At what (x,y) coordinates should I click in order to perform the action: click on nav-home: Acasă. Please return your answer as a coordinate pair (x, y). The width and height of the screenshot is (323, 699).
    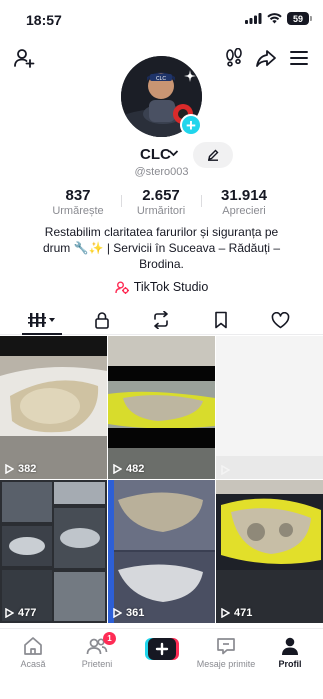
    Looking at the image, I should click on (33, 652).